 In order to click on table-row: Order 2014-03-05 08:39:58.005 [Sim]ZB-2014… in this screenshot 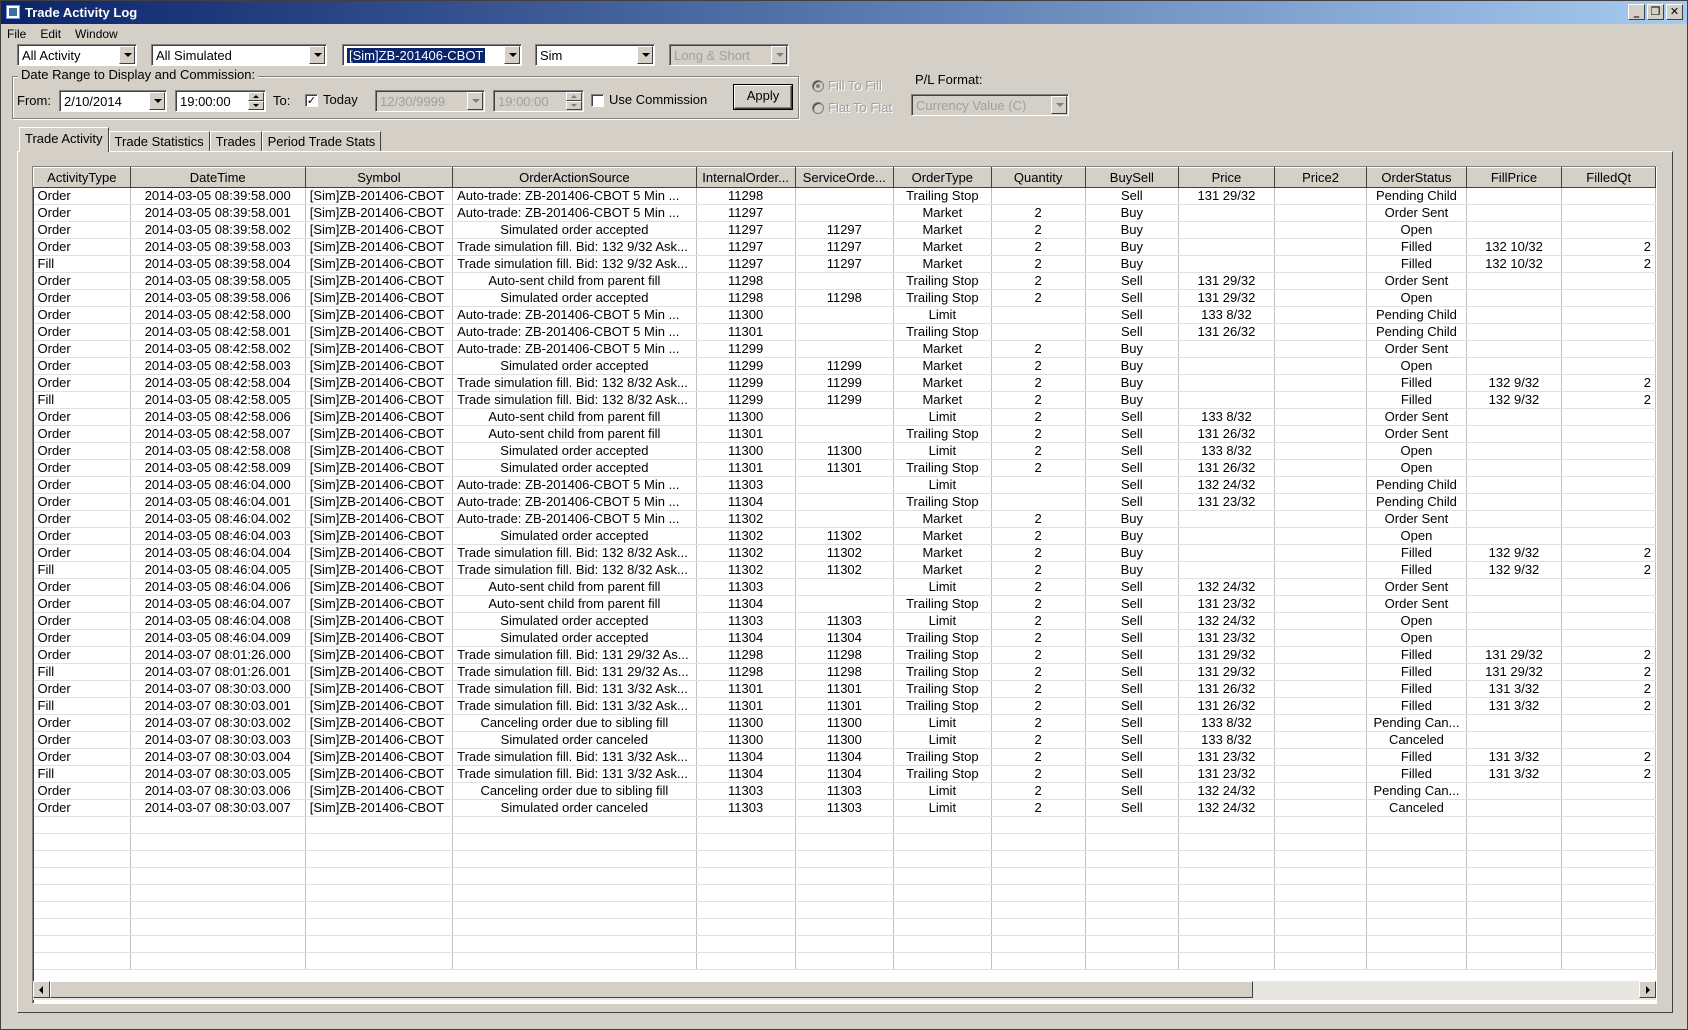, I will do `click(844, 281)`.